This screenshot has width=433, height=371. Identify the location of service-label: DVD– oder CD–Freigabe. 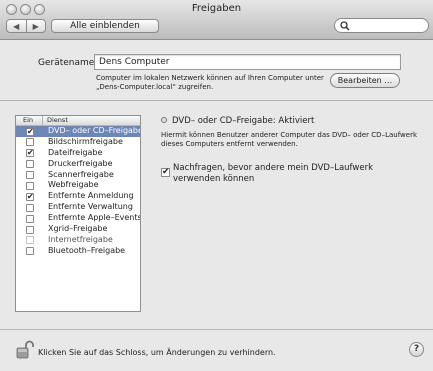
(94, 130).